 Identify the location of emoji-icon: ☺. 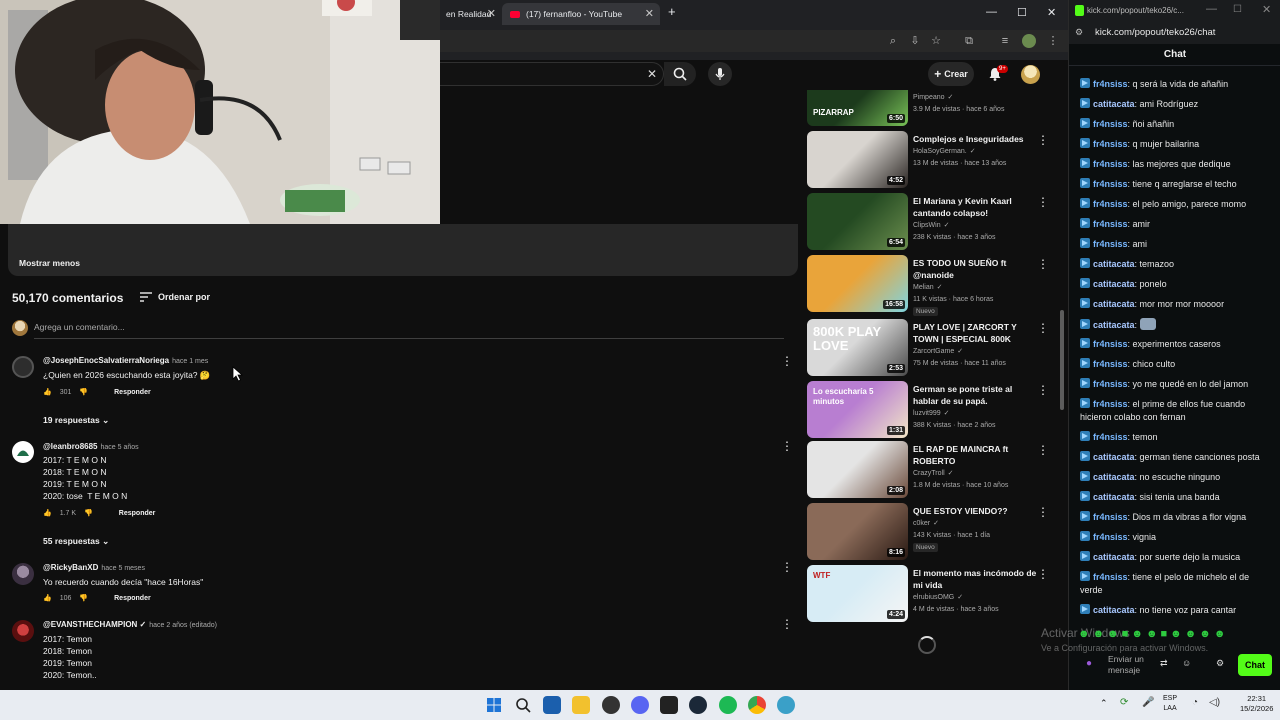
(1186, 663).